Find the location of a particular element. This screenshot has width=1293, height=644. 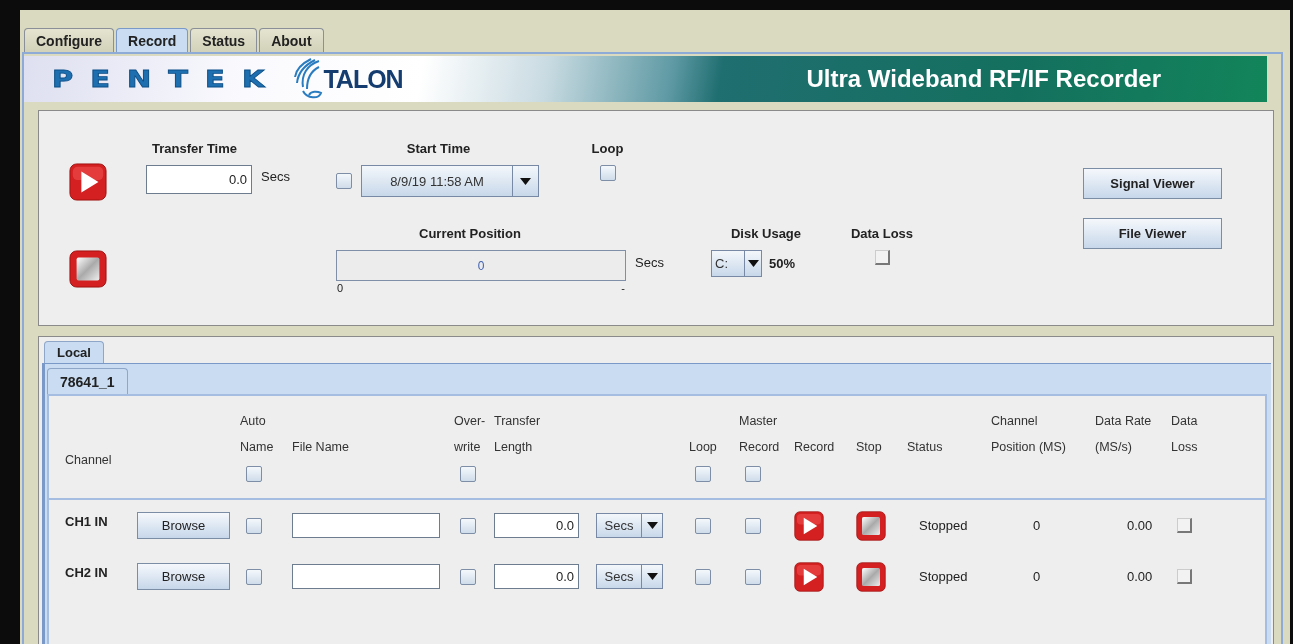

channel-label: CH1 IN is located at coordinates (86, 521).